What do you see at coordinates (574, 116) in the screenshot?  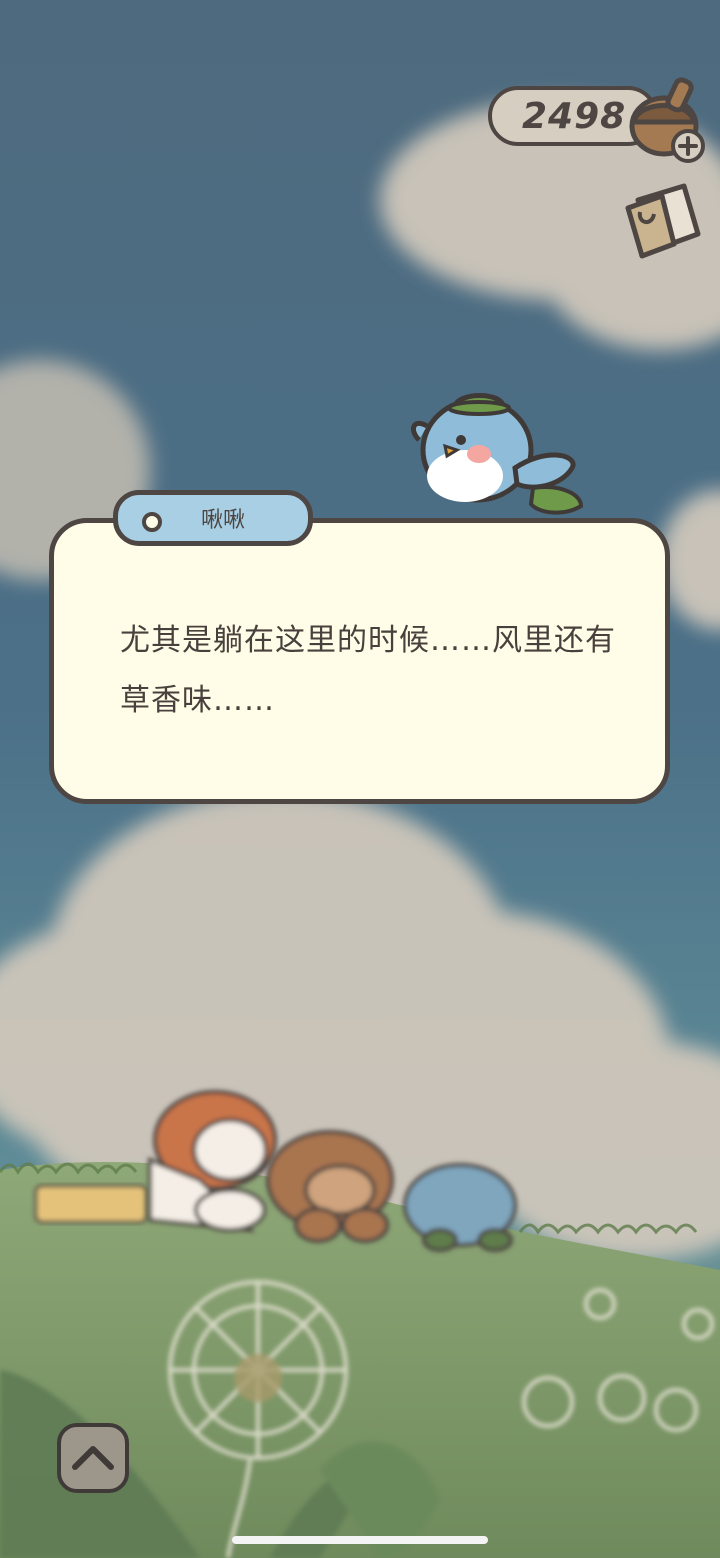 I see `acorn-count: 2498` at bounding box center [574, 116].